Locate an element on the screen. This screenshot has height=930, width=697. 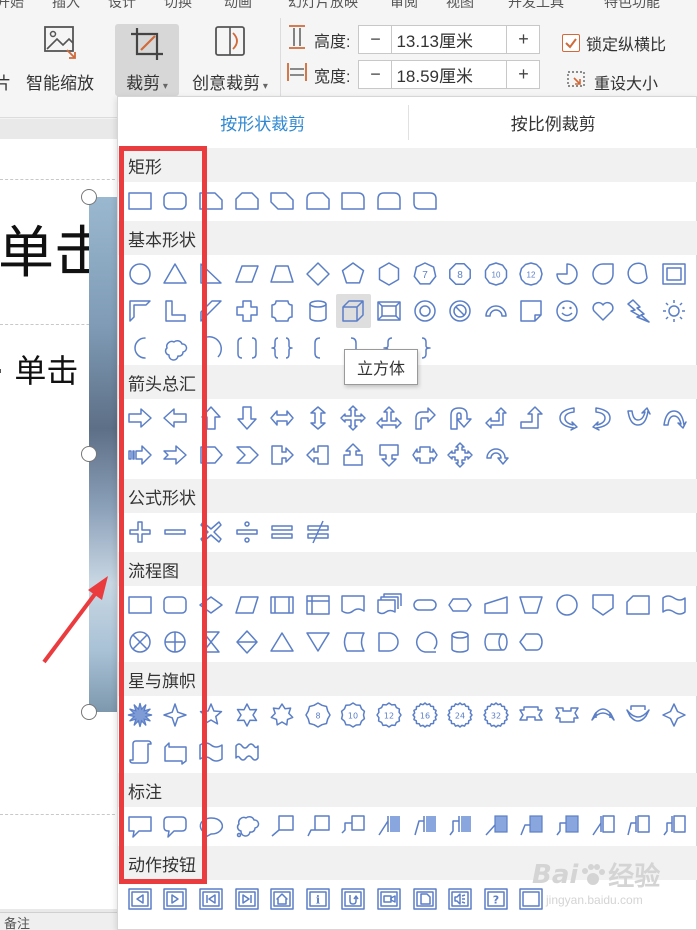
menu-item: 开发工具 is located at coordinates (536, 4).